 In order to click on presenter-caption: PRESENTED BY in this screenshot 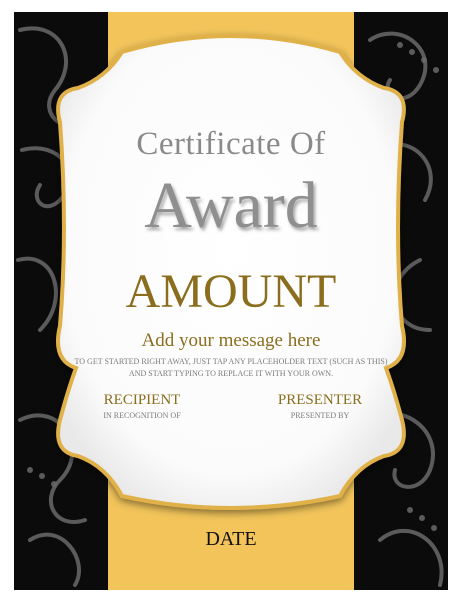, I will do `click(320, 415)`.